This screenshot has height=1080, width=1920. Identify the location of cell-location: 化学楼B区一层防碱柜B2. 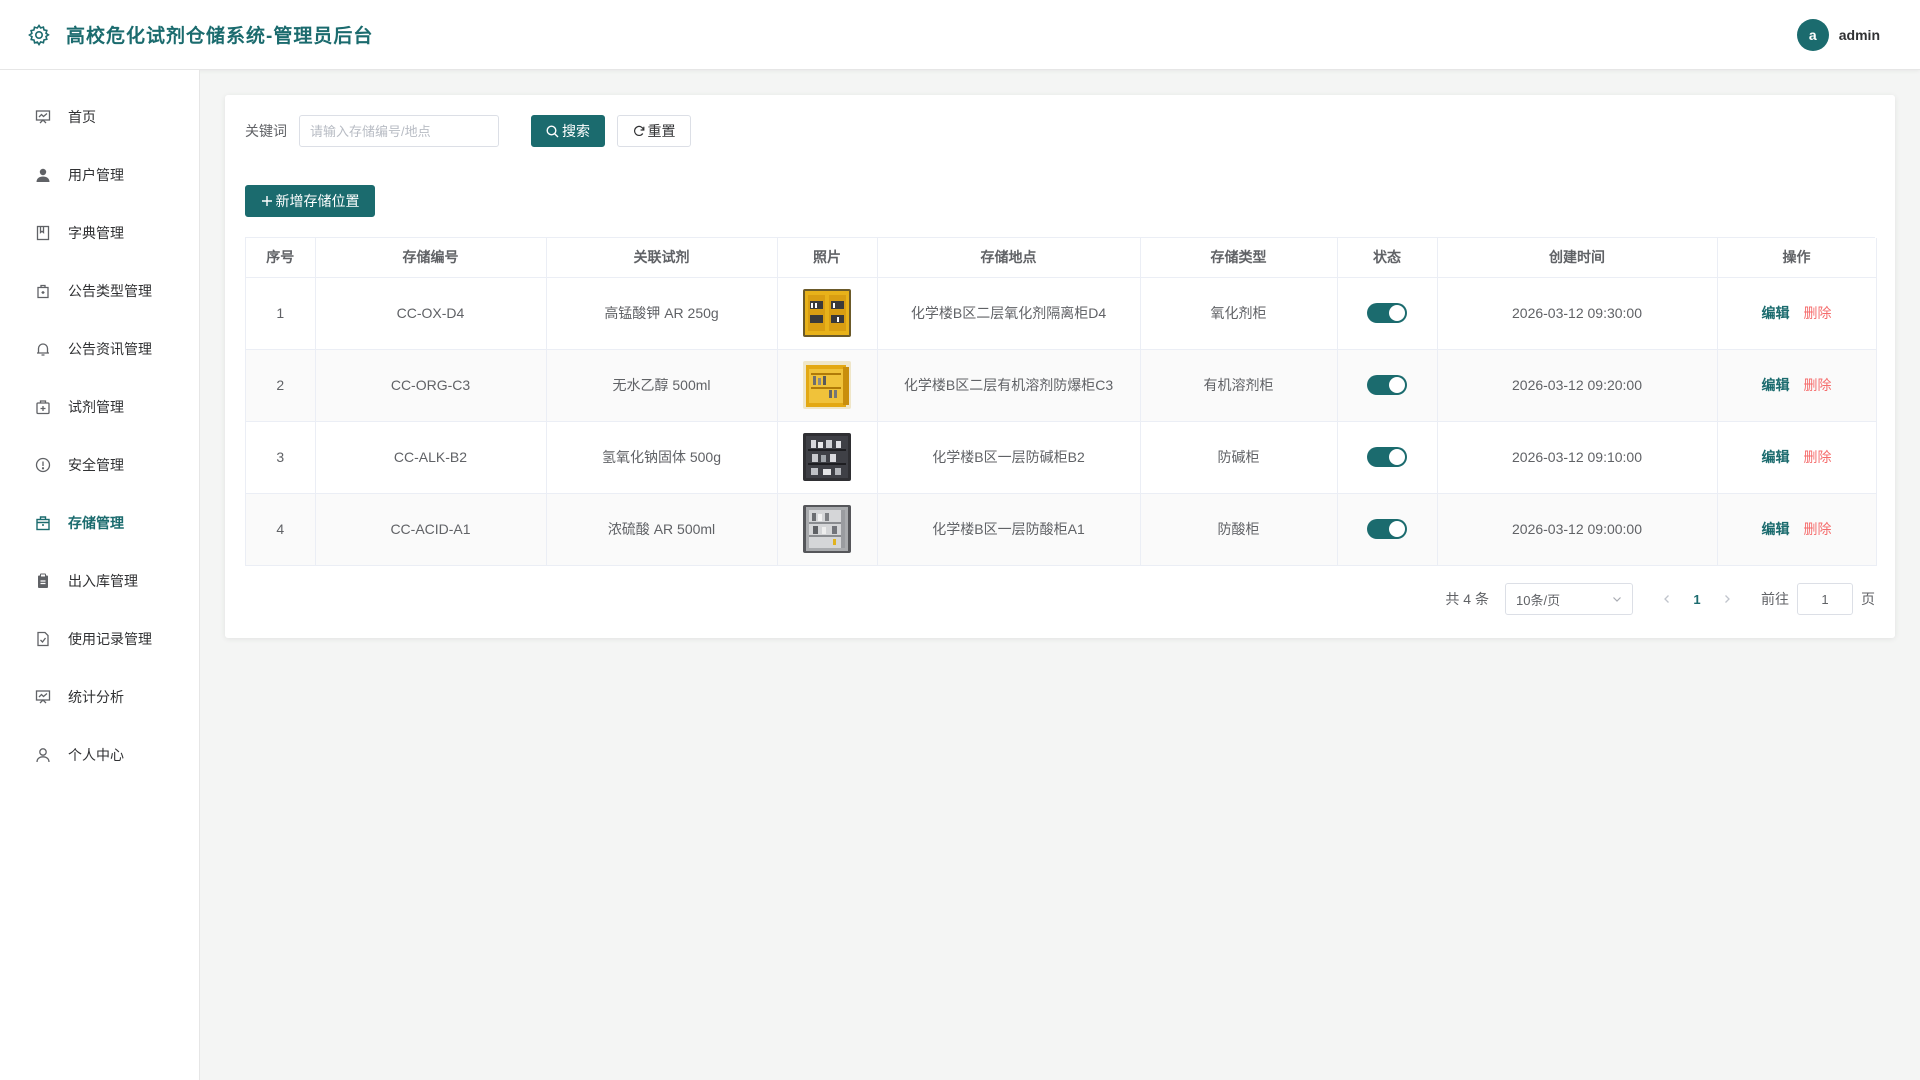
(1009, 457).